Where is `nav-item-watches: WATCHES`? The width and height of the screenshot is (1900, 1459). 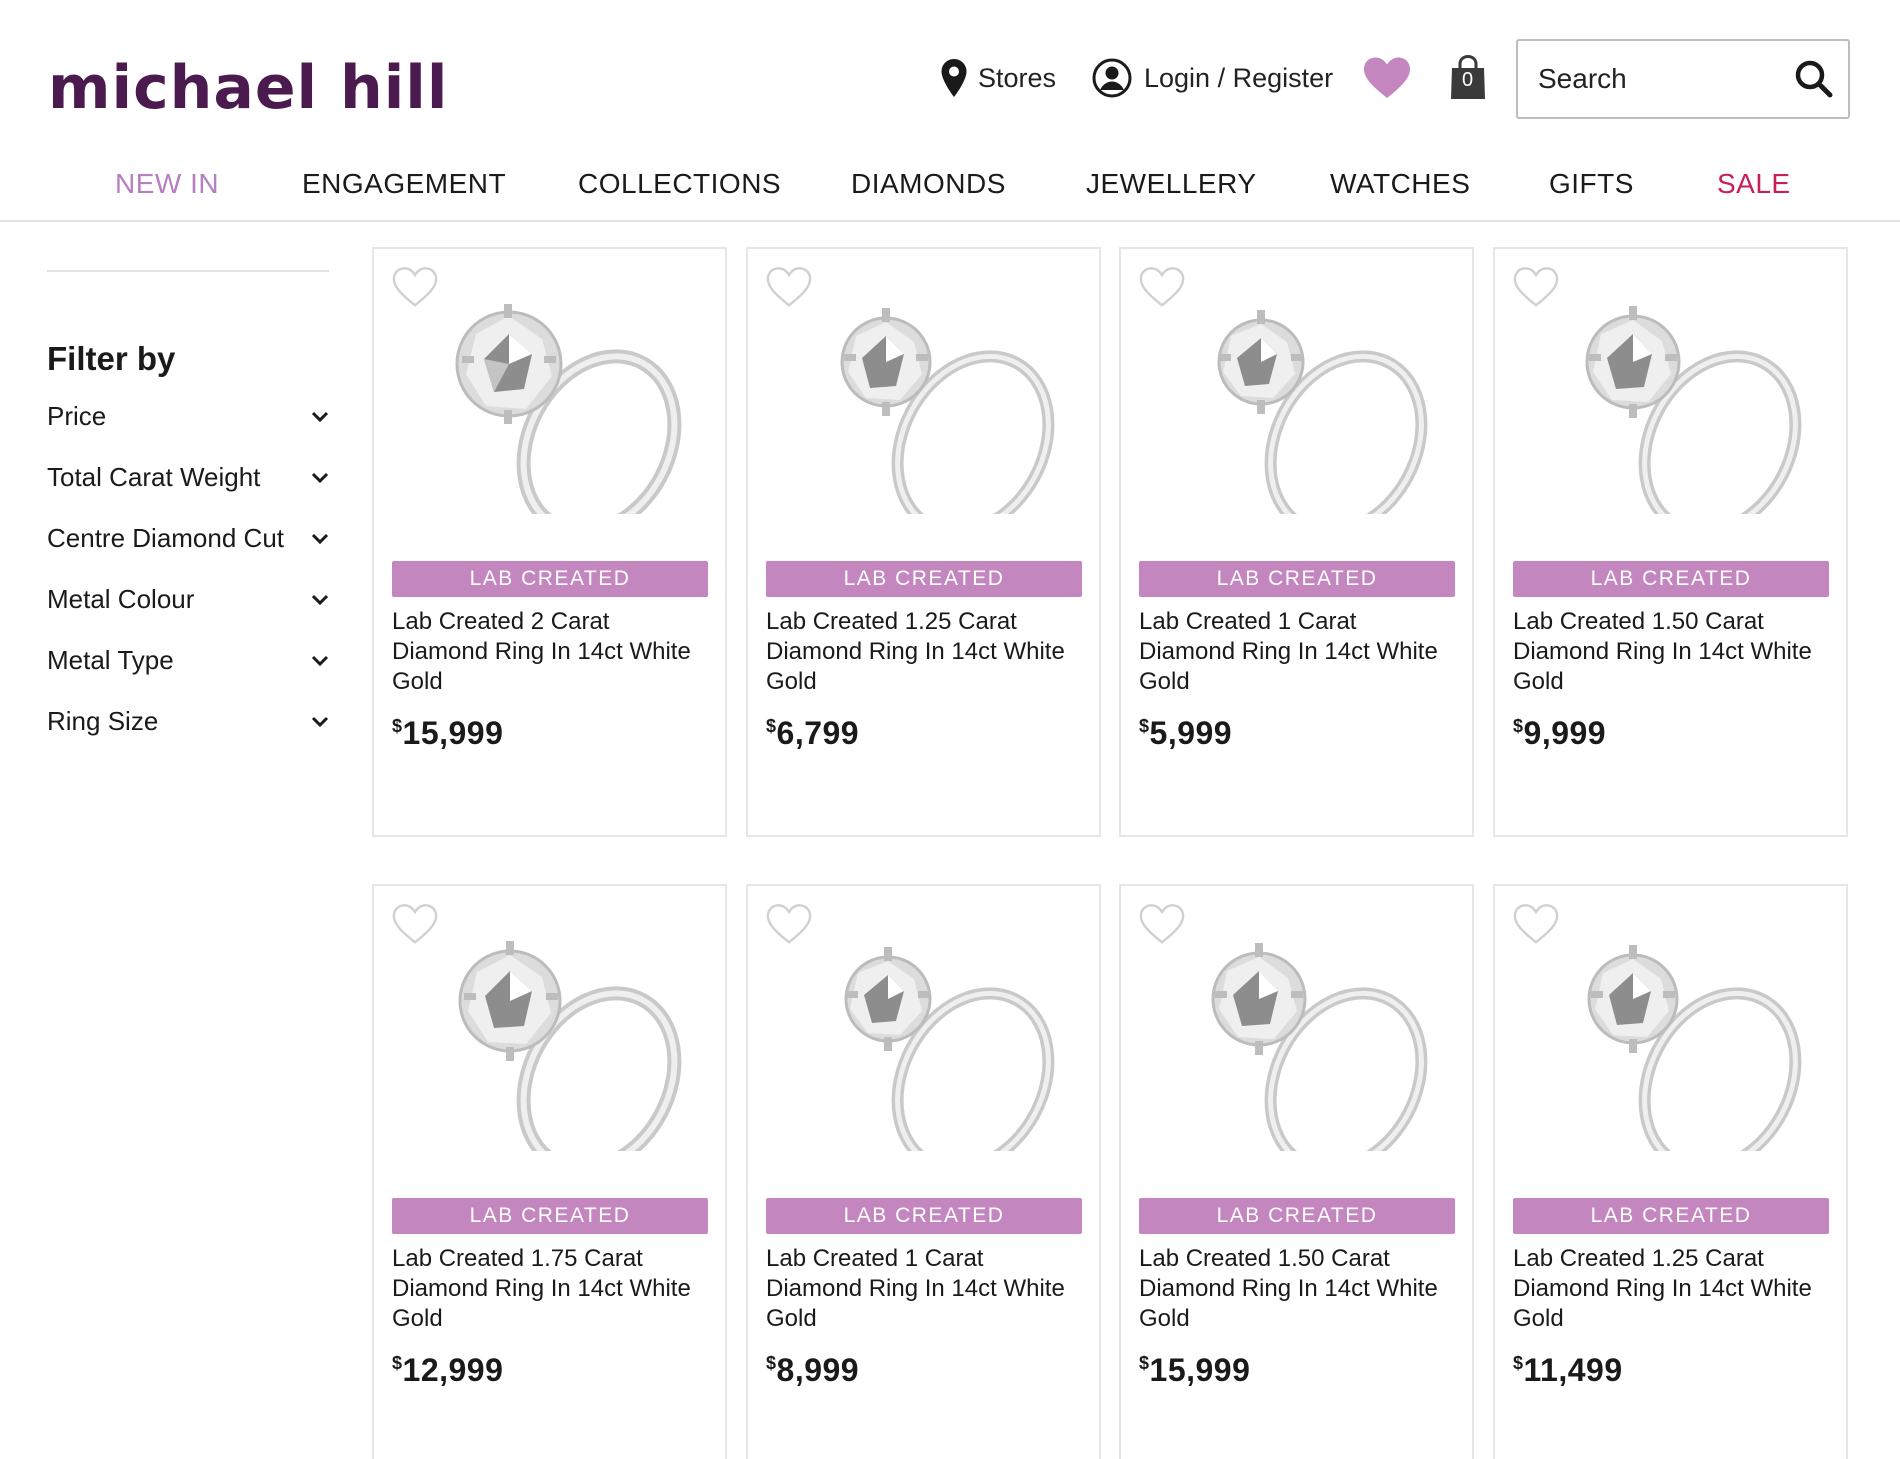
nav-item-watches: WATCHES is located at coordinates (1400, 184).